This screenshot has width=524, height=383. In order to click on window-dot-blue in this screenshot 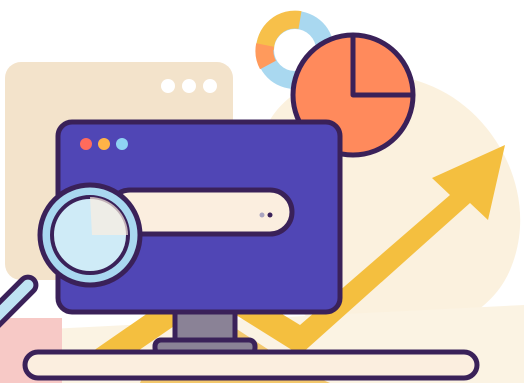, I will do `click(122, 144)`.